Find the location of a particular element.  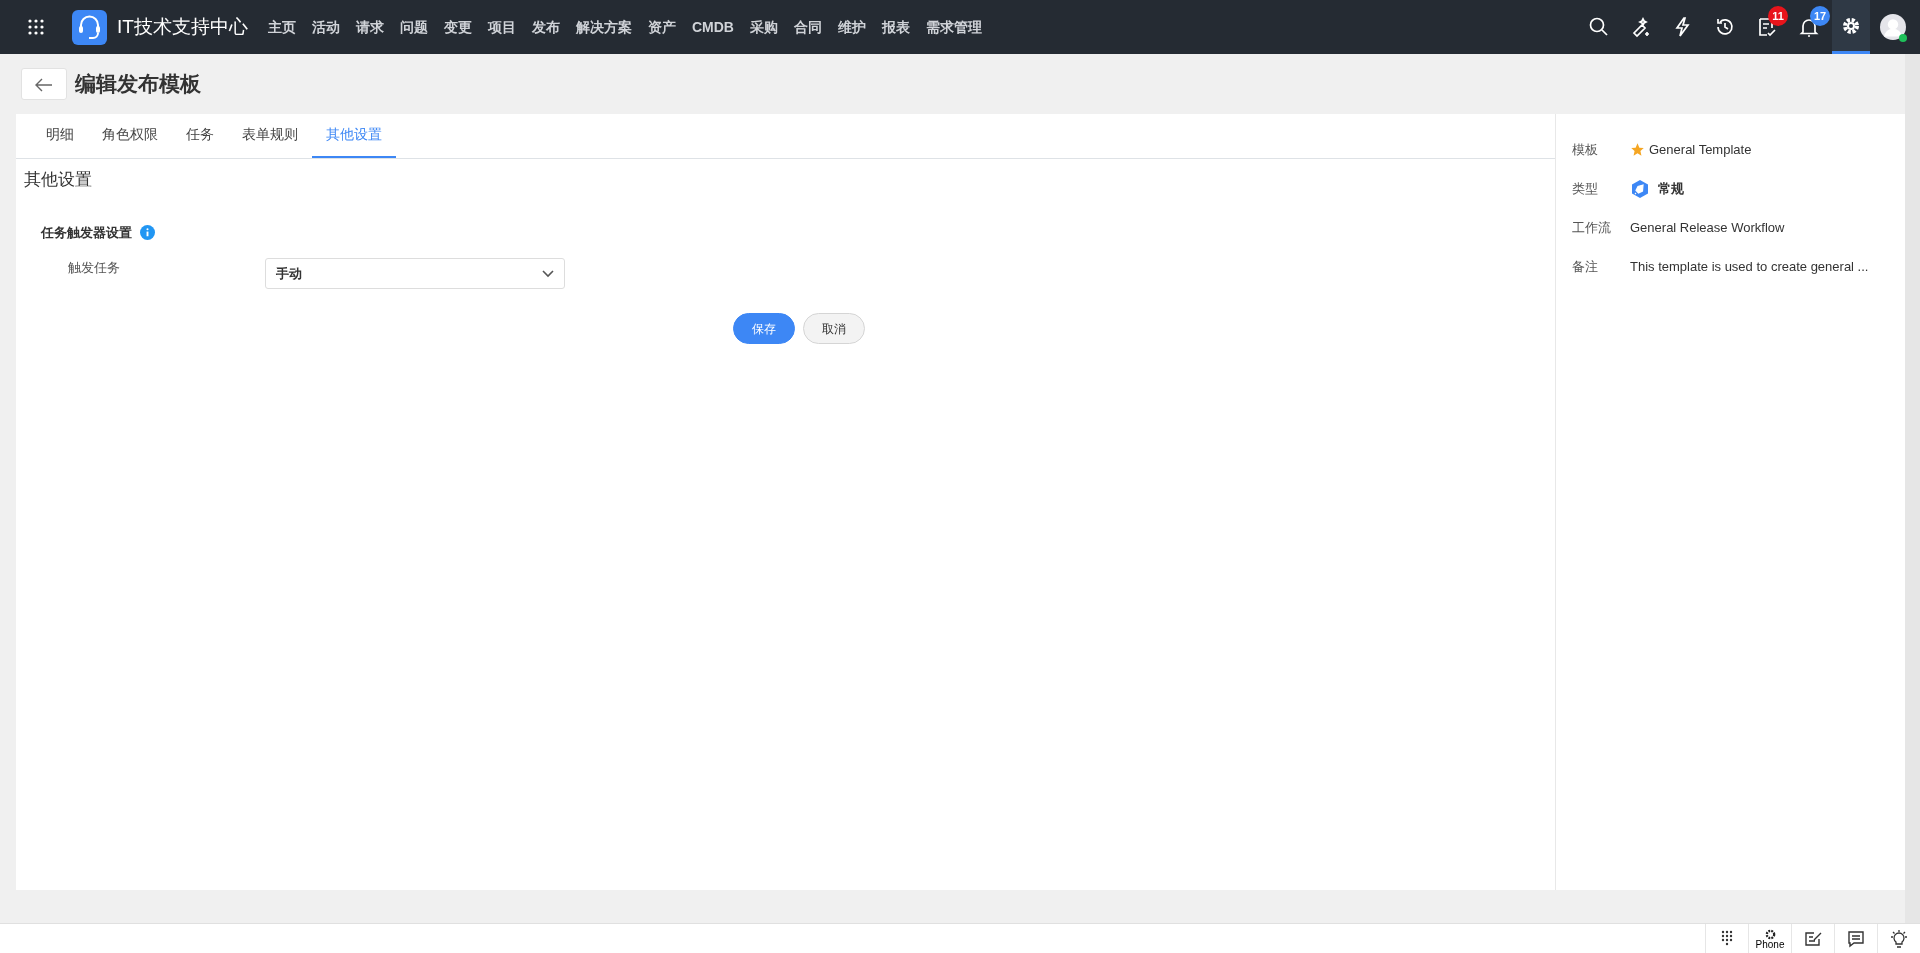

tab: 任务 is located at coordinates (200, 136).